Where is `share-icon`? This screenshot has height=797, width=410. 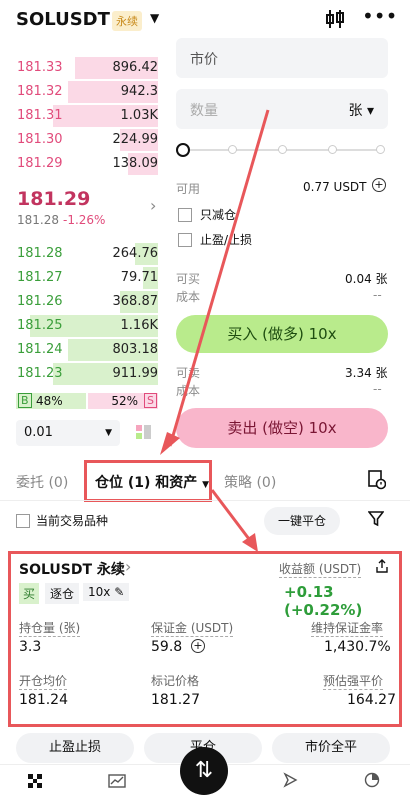
share-icon is located at coordinates (382, 567).